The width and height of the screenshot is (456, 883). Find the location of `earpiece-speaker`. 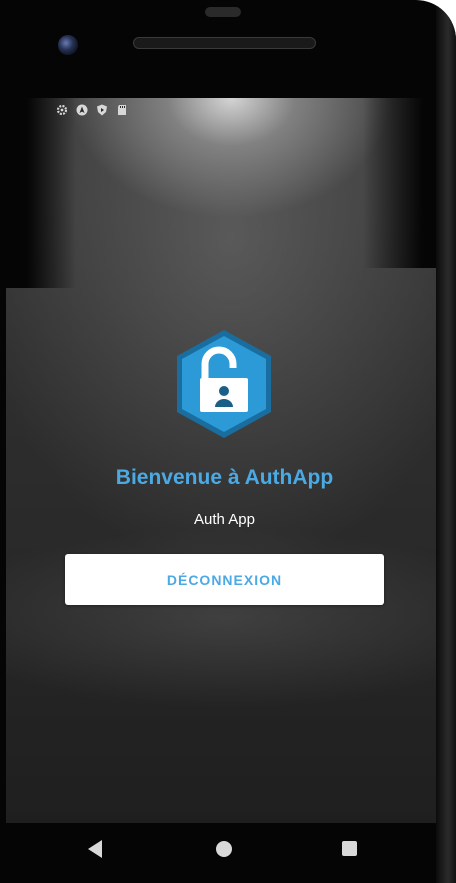

earpiece-speaker is located at coordinates (224, 43).